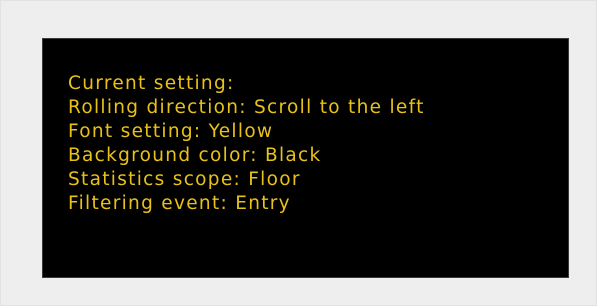  I want to click on statistics-scope-line: Statistics scope: Floor, so click(184, 179).